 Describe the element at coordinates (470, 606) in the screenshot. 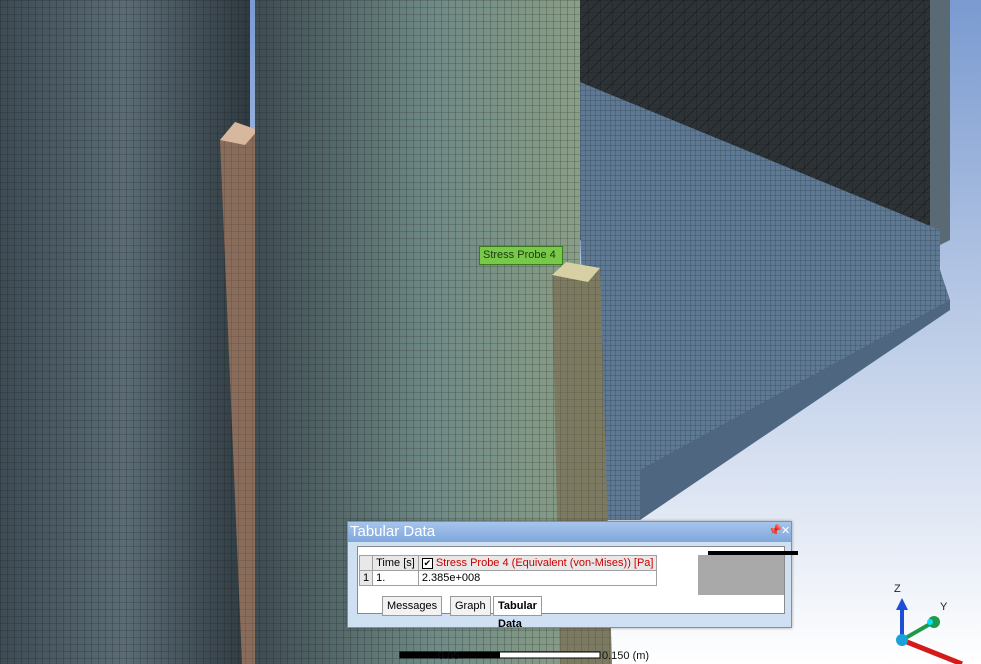

I see `tab-graph: Graph` at that location.